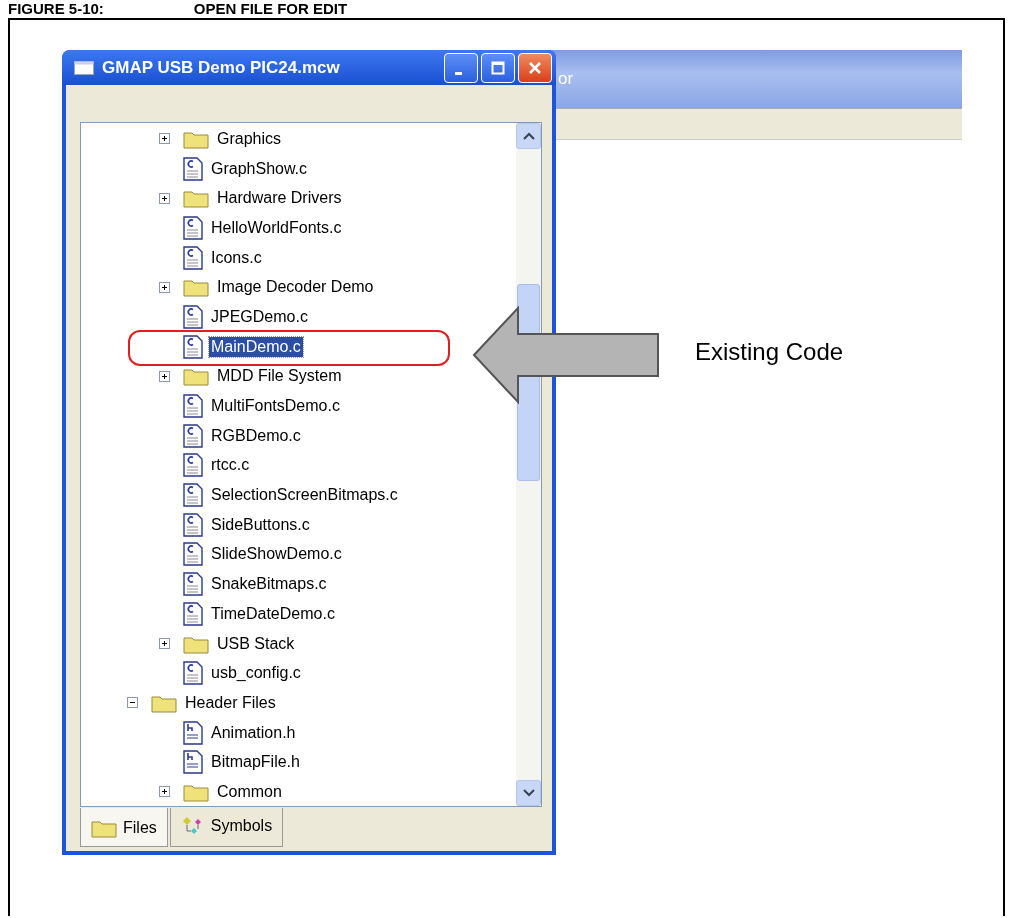 The image size is (1015, 918). What do you see at coordinates (256, 346) in the screenshot?
I see `tree-item: MainDemo.c` at bounding box center [256, 346].